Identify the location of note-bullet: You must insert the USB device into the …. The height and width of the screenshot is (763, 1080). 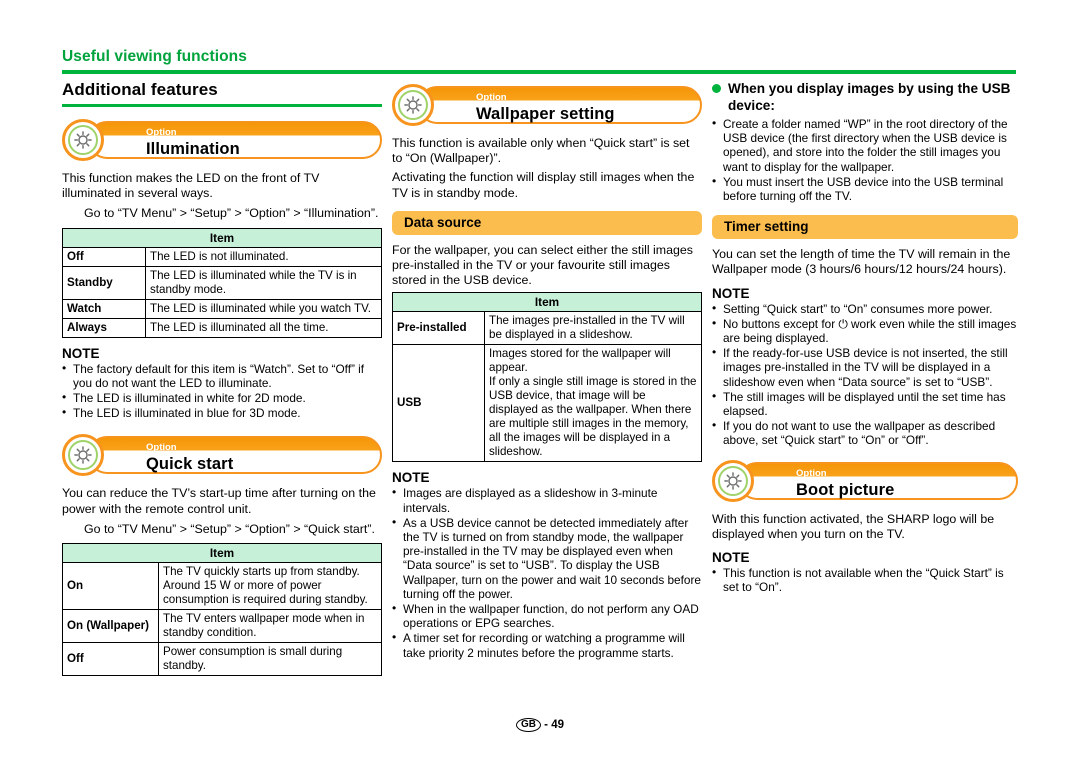
(865, 188).